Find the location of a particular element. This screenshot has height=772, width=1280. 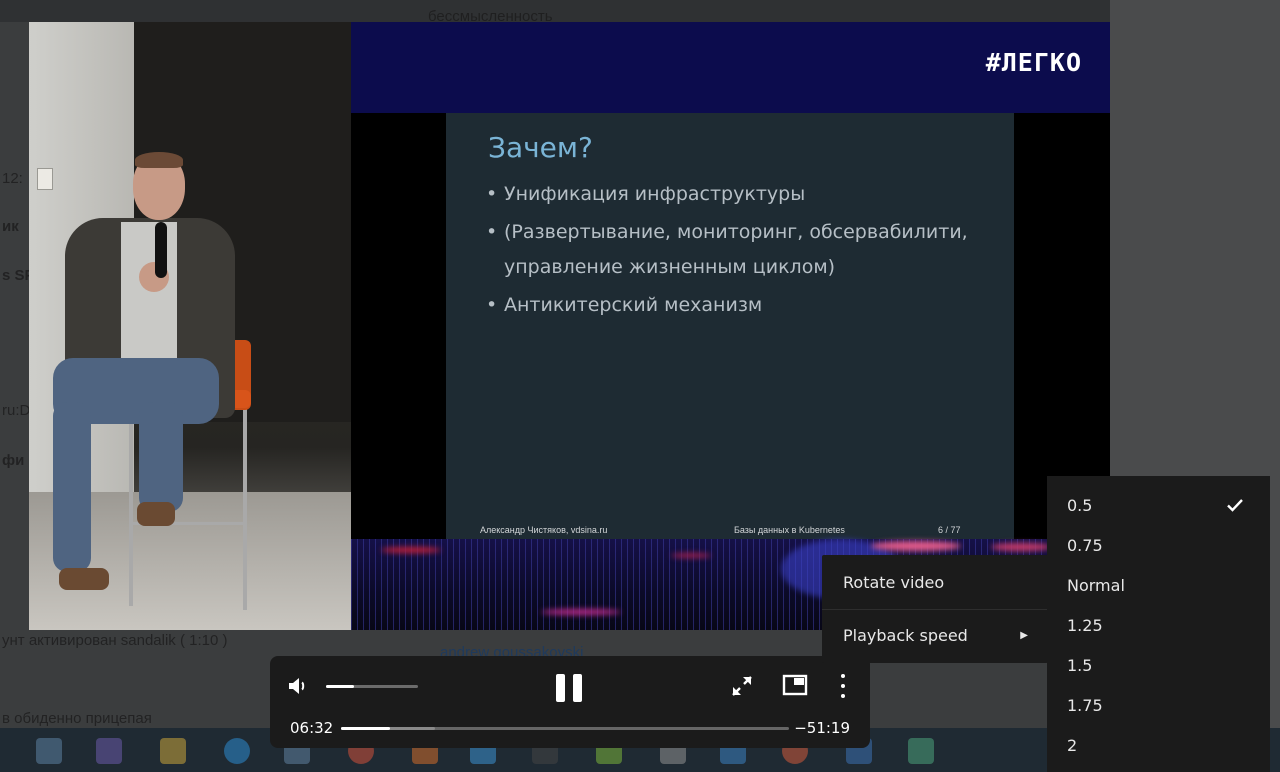

speed-option-0-75: 0.75 is located at coordinates (1158, 546).